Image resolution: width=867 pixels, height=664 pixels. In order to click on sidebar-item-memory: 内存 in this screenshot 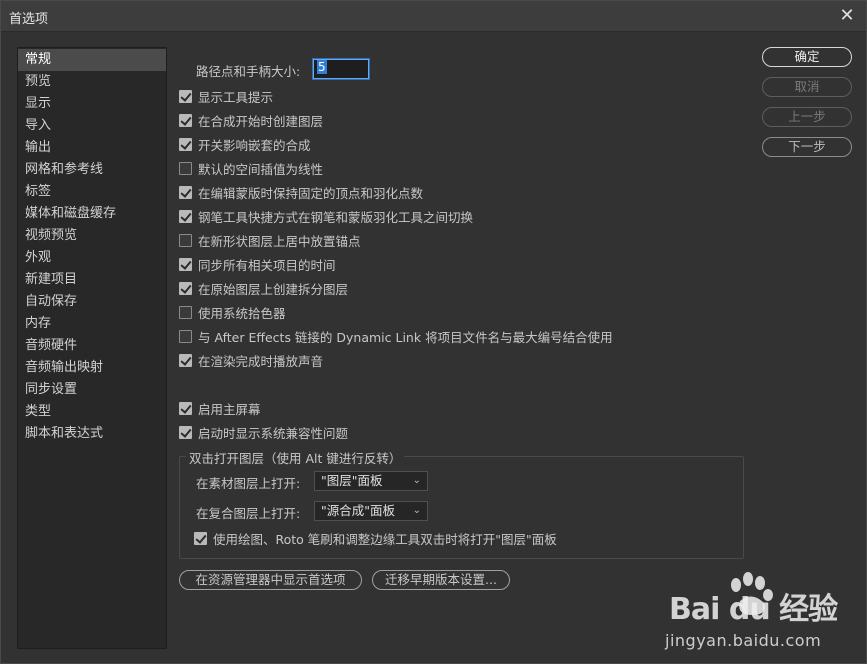, I will do `click(92, 324)`.